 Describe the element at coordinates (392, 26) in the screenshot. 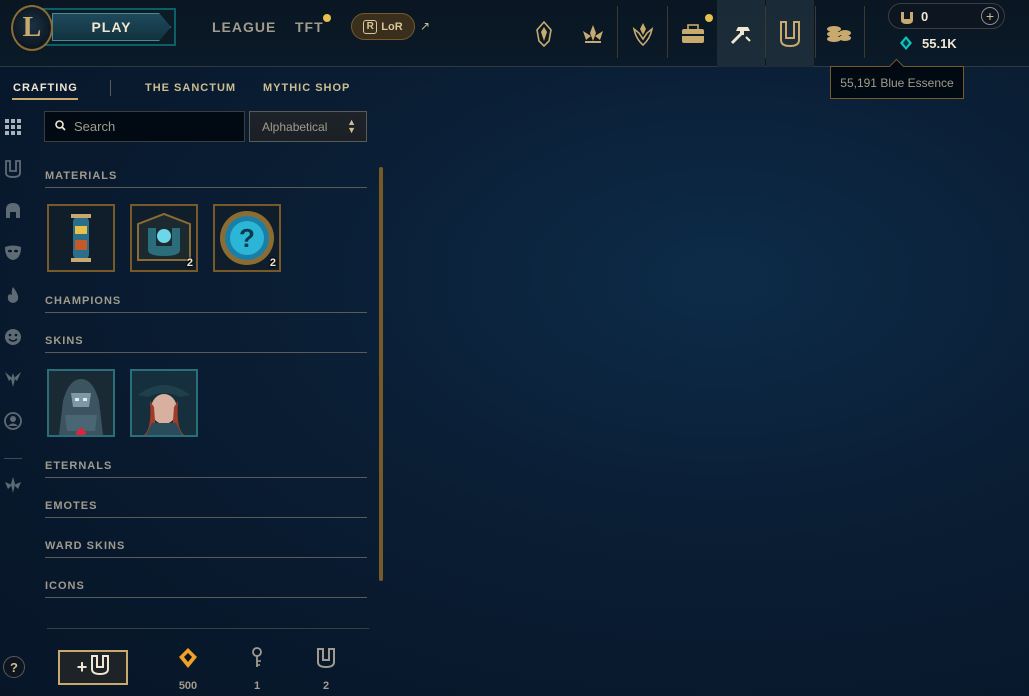

I see `lor-label: LoR` at that location.